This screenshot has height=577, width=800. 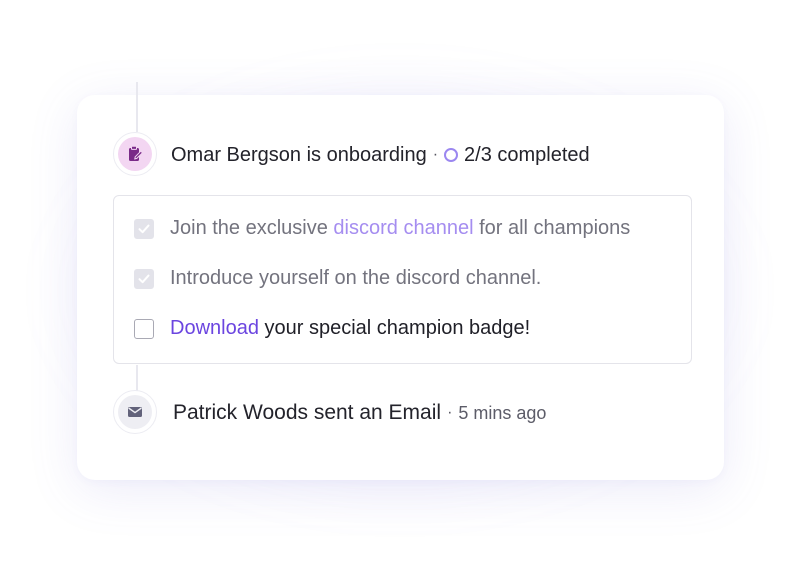 I want to click on task-text: for all champions, so click(x=552, y=228).